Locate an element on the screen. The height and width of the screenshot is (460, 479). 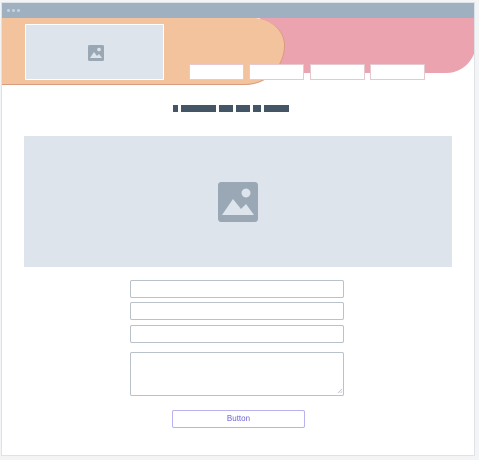
logo-image-placeholder is located at coordinates (94, 52).